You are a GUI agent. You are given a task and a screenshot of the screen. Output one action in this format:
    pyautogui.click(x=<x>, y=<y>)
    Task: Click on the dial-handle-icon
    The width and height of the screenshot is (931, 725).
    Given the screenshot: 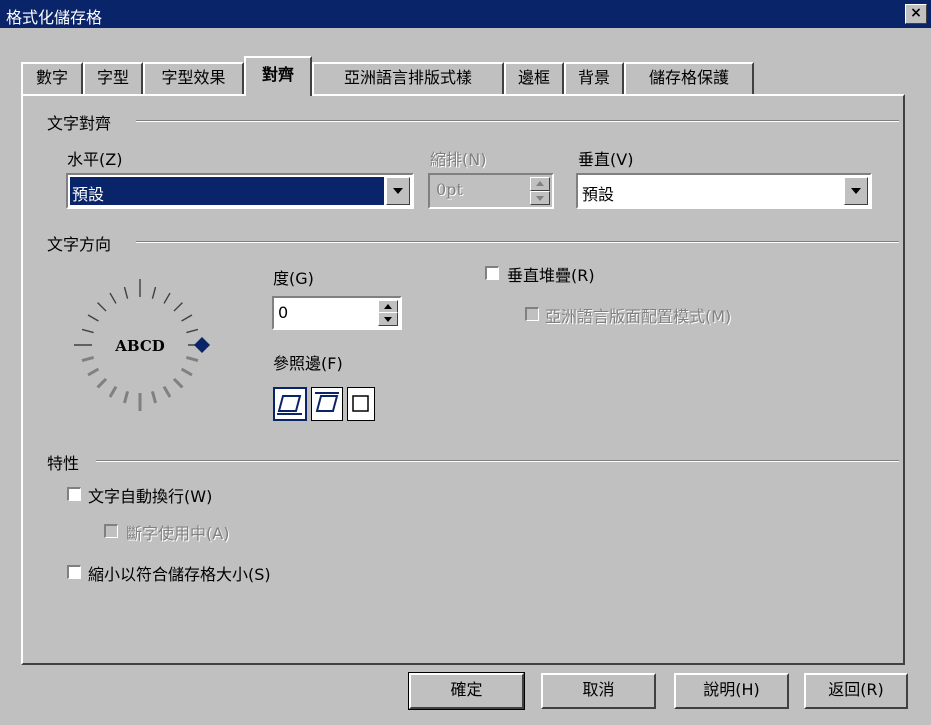 What is the action you would take?
    pyautogui.click(x=202, y=345)
    